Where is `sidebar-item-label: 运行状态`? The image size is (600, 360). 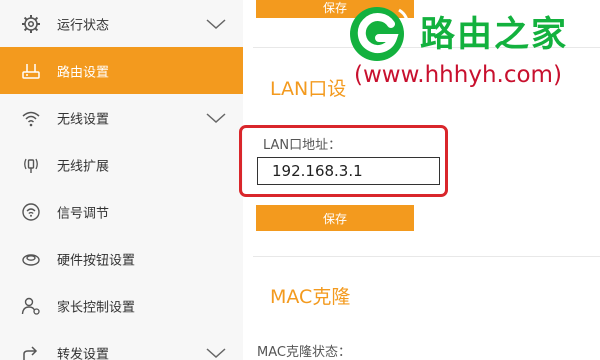
sidebar-item-label: 运行状态 is located at coordinates (83, 25).